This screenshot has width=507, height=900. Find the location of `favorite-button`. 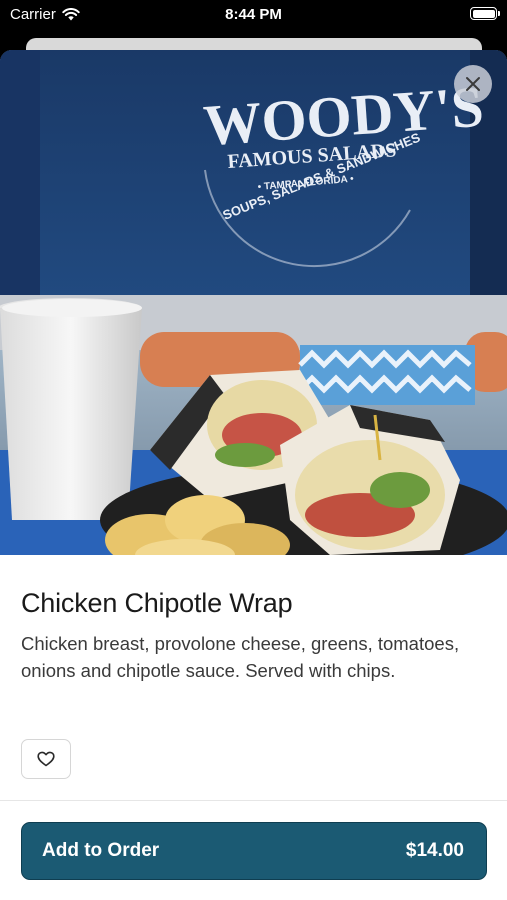

favorite-button is located at coordinates (46, 759).